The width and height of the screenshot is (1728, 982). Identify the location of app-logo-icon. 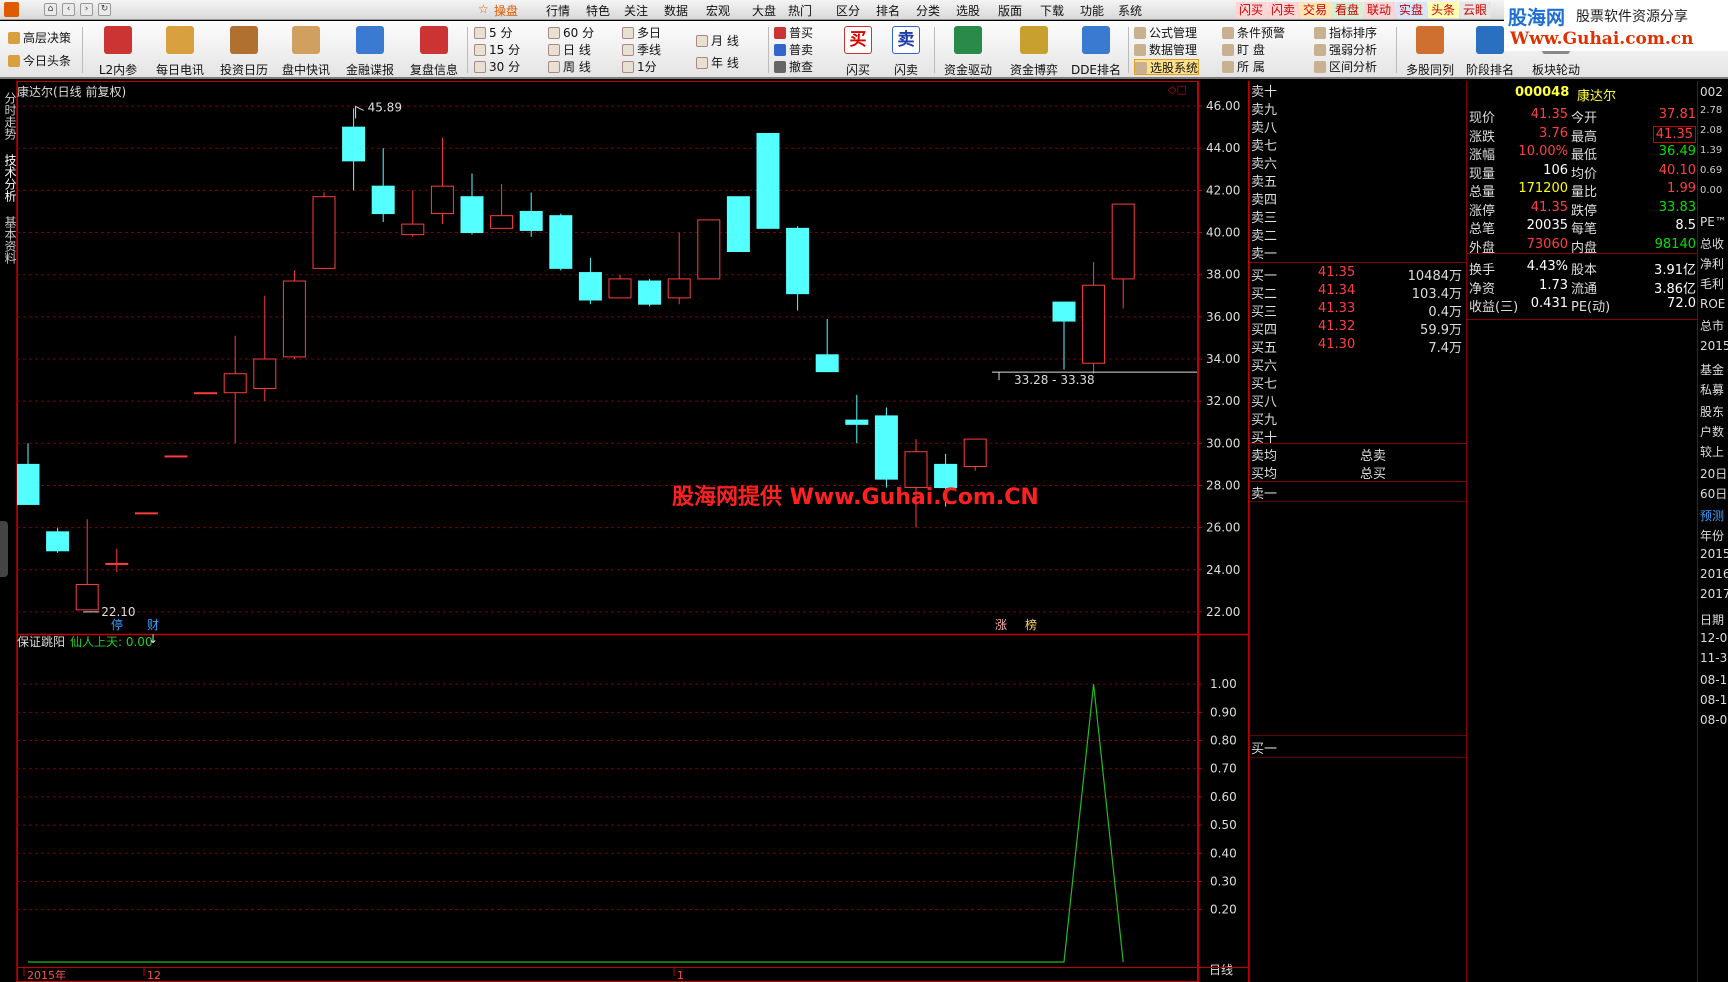
(11, 9).